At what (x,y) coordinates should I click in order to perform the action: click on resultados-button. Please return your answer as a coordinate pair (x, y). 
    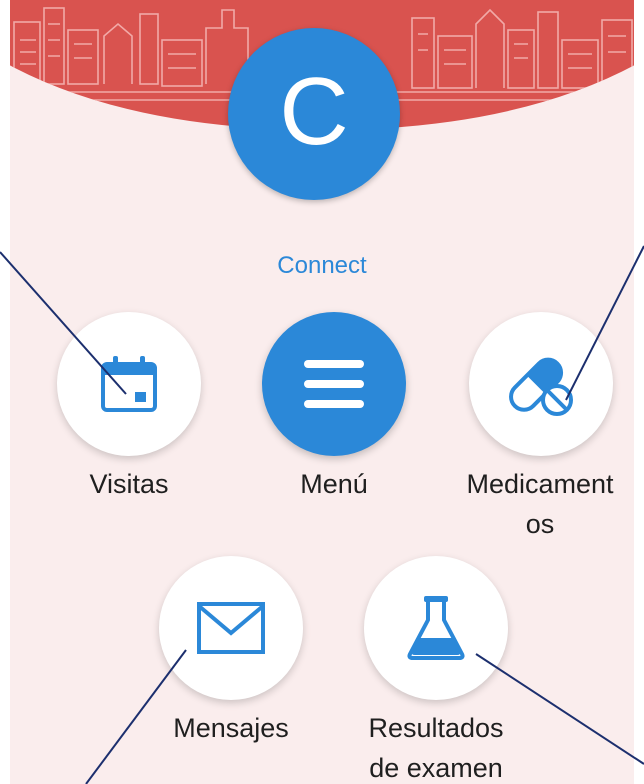
    Looking at the image, I should click on (436, 628).